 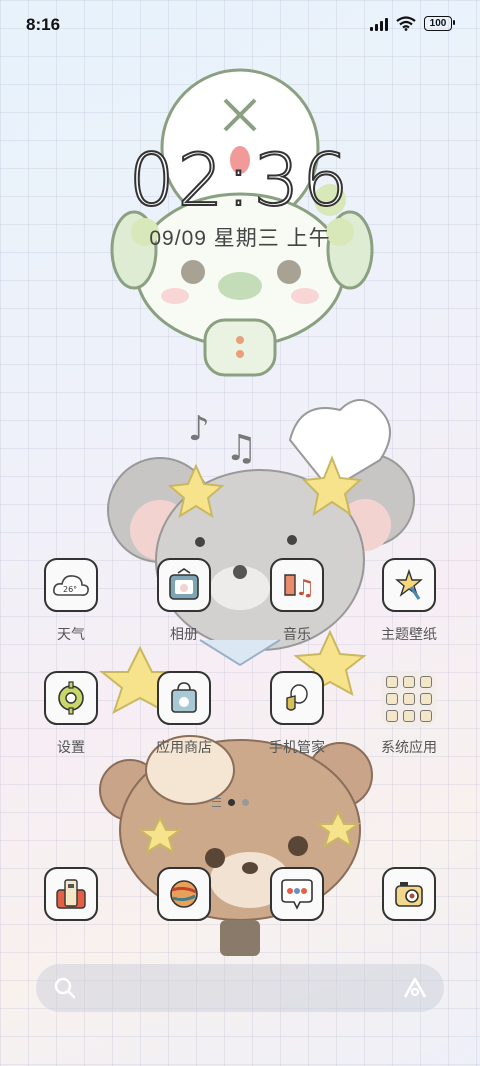 What do you see at coordinates (297, 748) in the screenshot?
I see `app-label: 手机管家` at bounding box center [297, 748].